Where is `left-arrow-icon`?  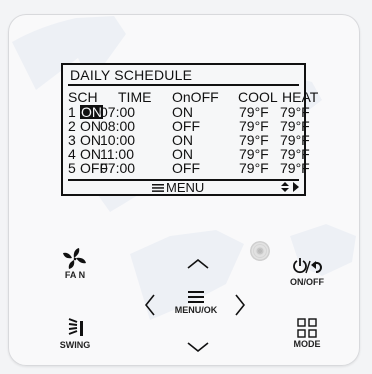
left-arrow-icon is located at coordinates (150, 305).